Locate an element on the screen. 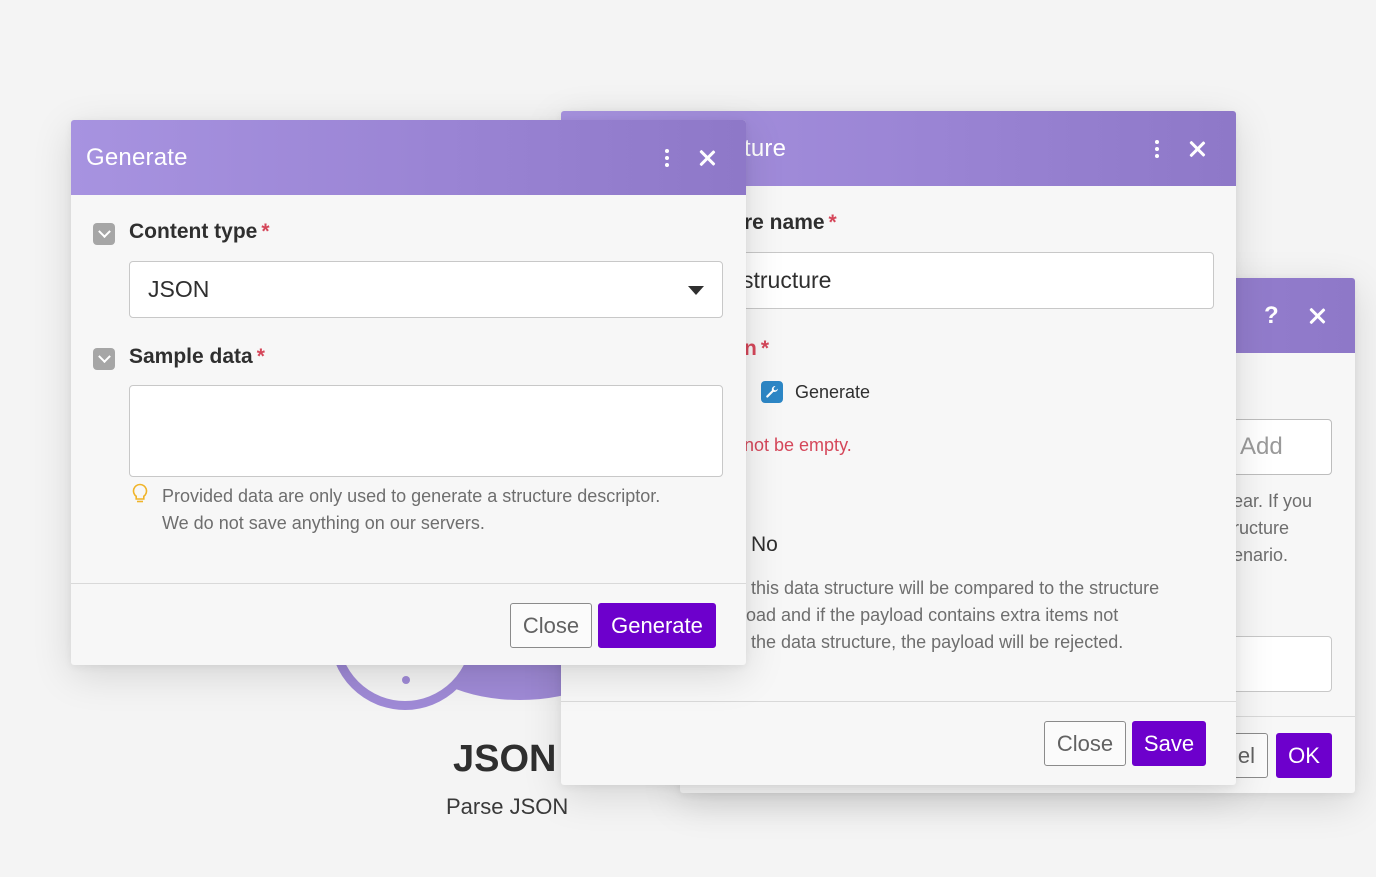  generate-footer-divider is located at coordinates (408, 583).